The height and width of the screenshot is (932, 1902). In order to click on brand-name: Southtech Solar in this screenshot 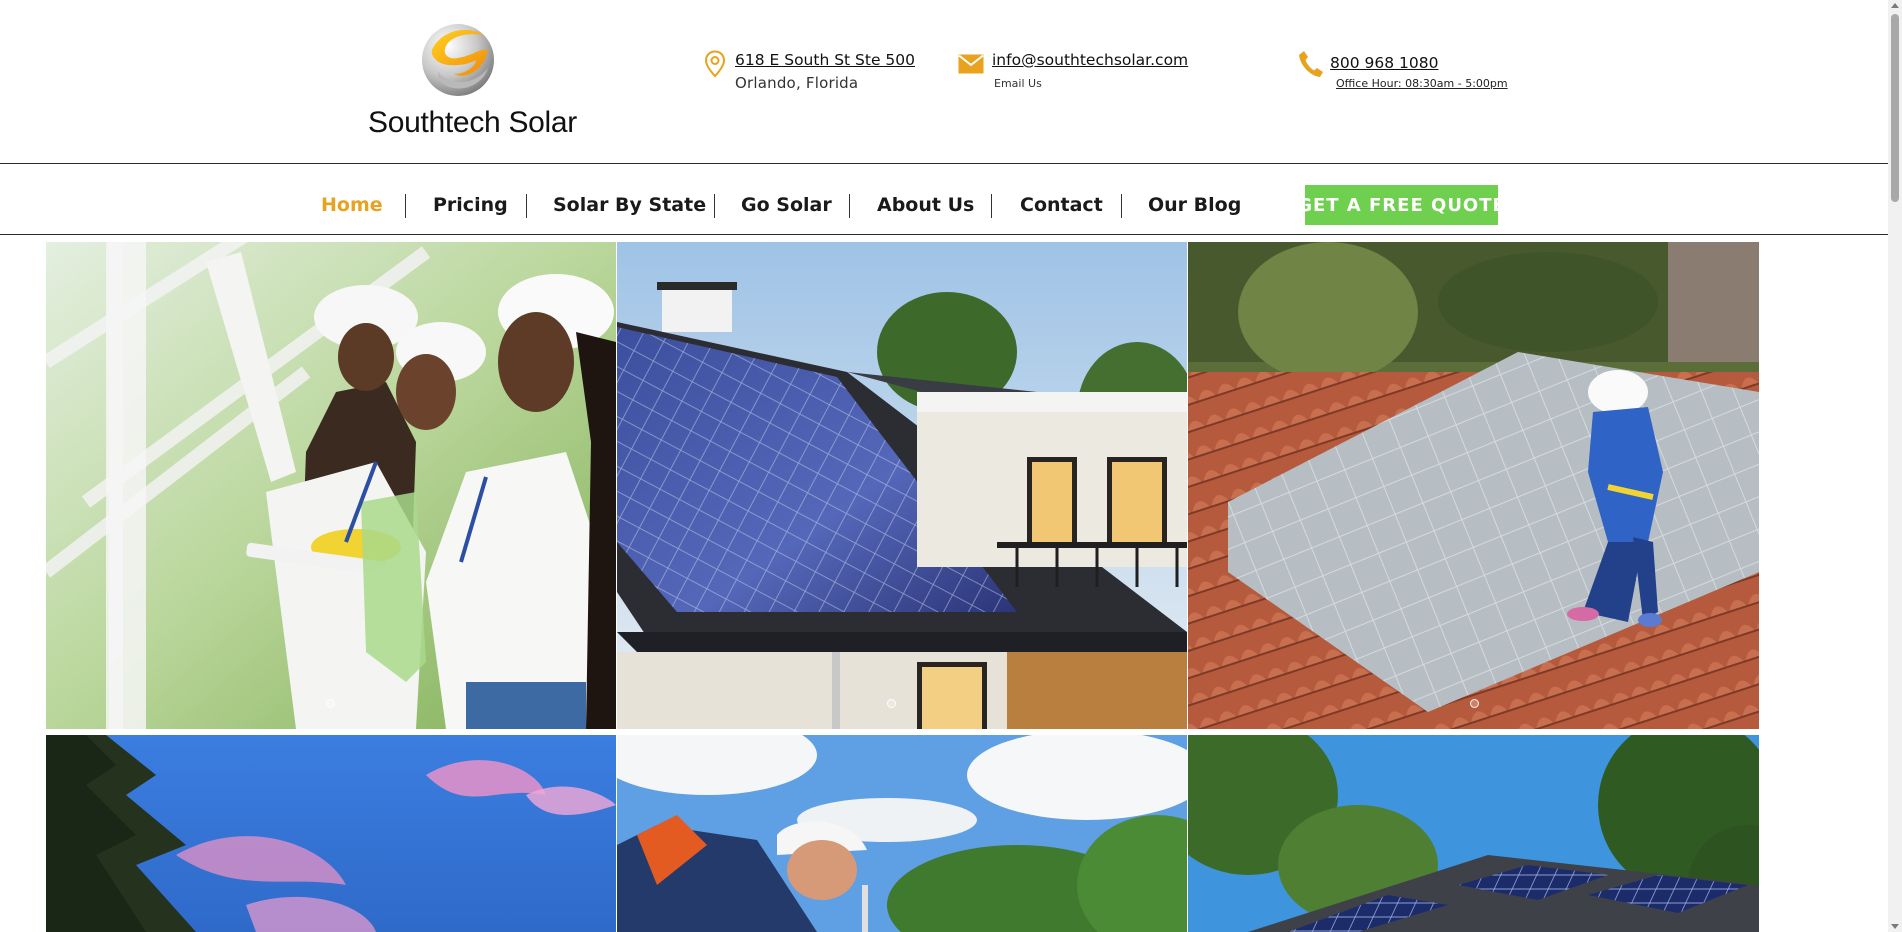, I will do `click(472, 122)`.